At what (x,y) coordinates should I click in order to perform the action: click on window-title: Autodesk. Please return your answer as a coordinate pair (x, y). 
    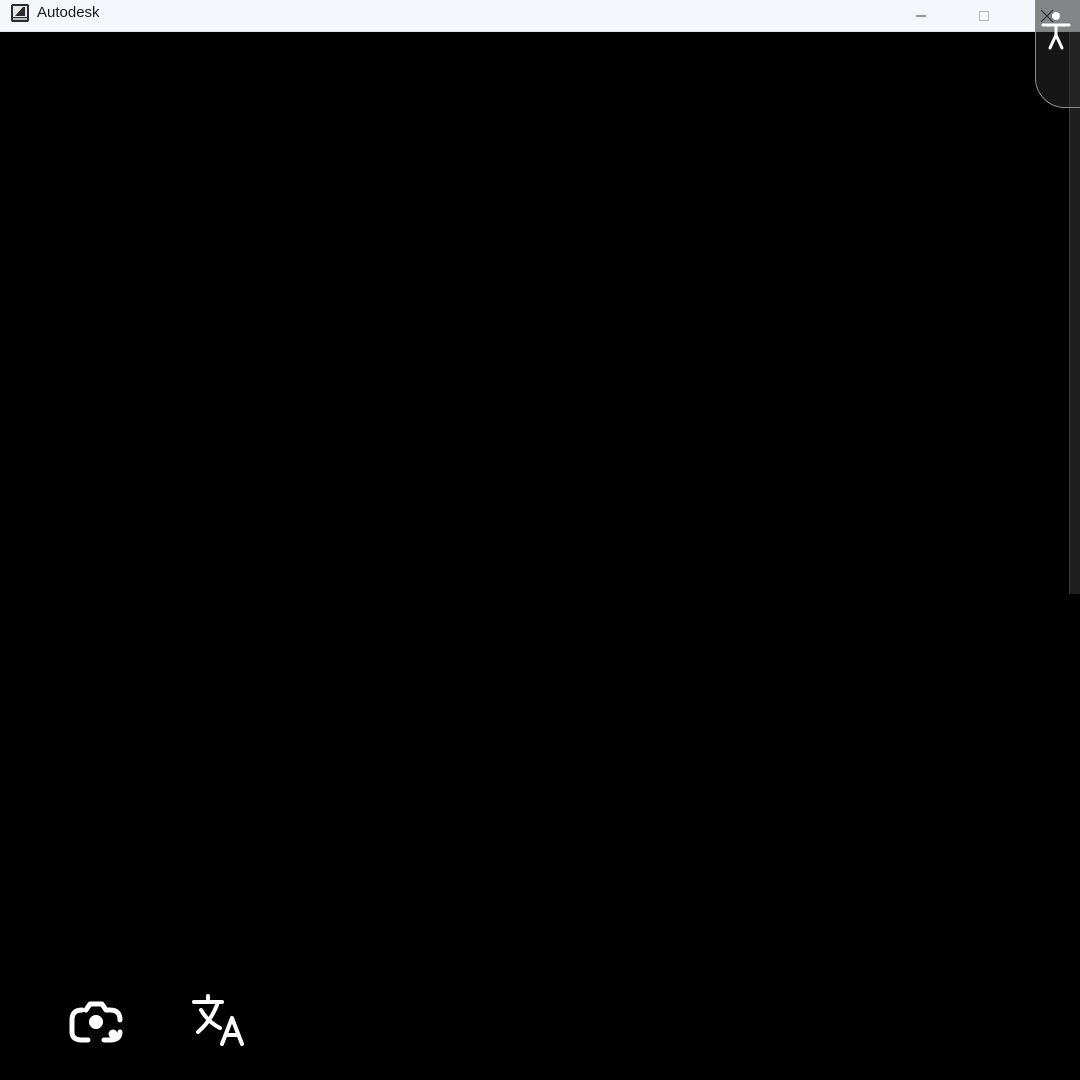
    Looking at the image, I should click on (68, 12).